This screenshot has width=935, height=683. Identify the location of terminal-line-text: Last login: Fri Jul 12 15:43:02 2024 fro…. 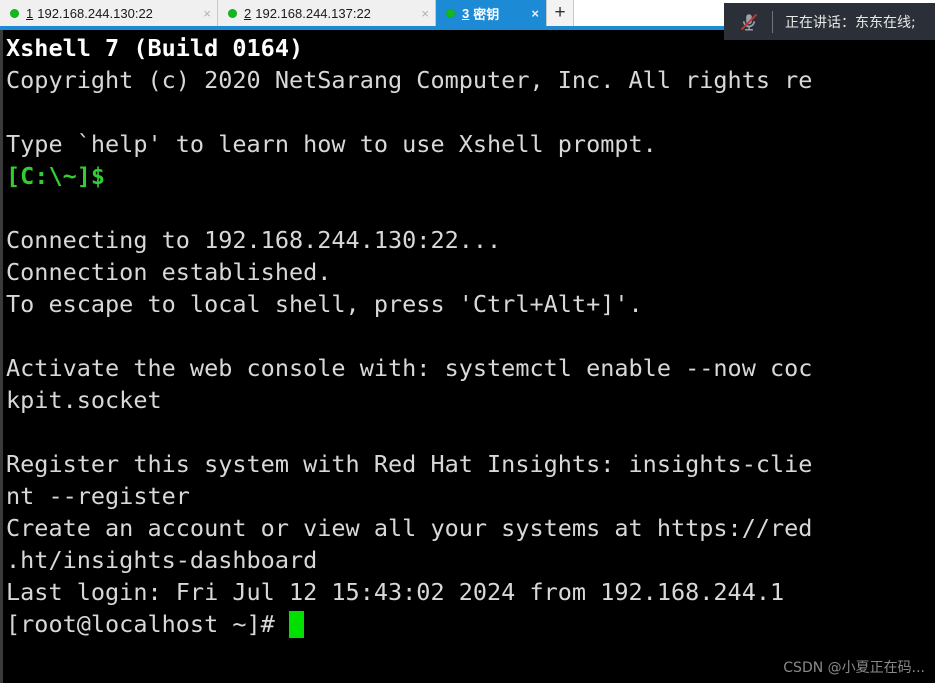
(395, 592).